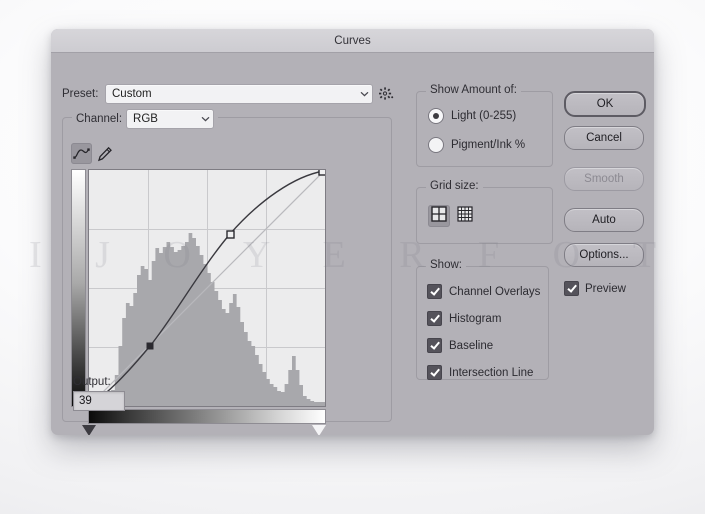  I want to click on dialog-title: Curves, so click(352, 40).